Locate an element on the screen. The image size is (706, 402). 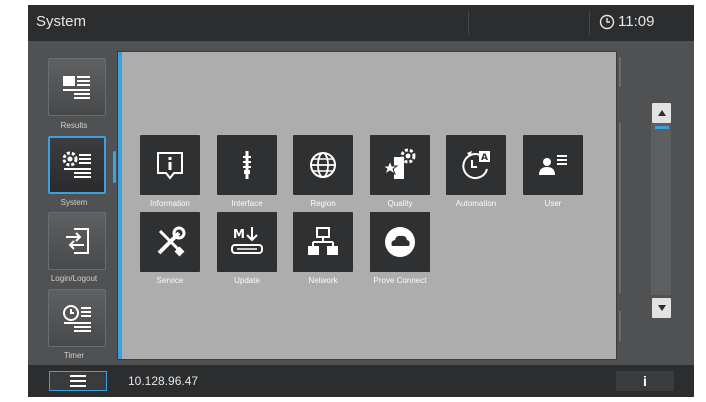
triangle-down-icon is located at coordinates (661, 308).